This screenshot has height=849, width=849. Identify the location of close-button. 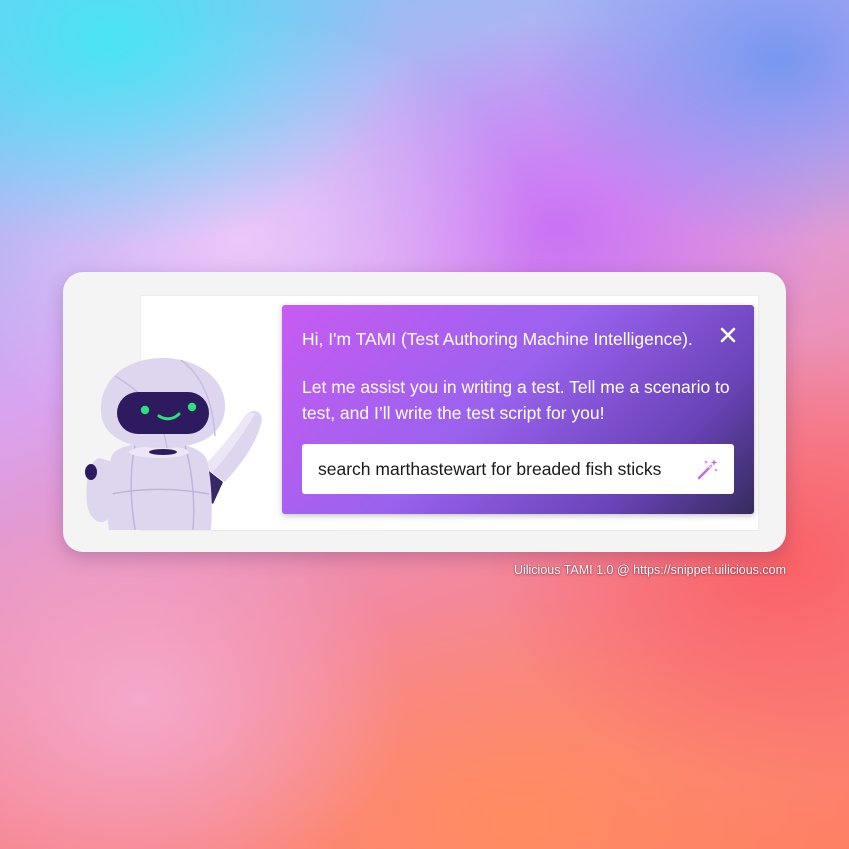
(728, 335).